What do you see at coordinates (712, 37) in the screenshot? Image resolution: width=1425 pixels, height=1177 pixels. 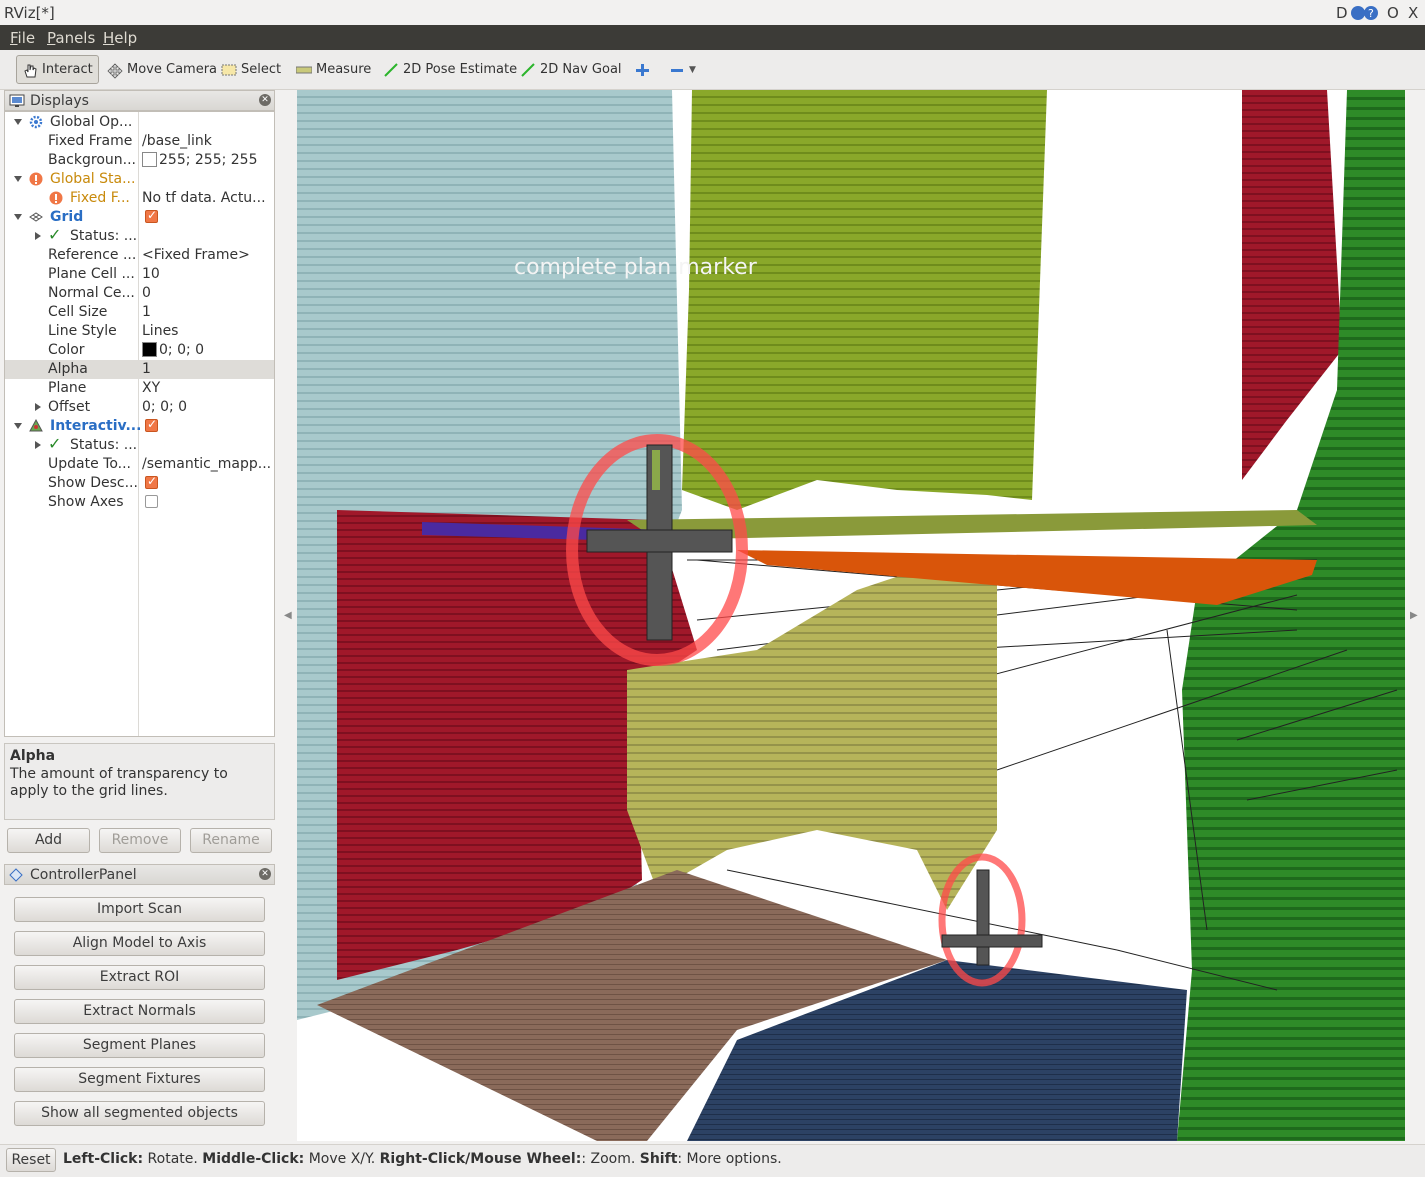 I see `menu-bar: File Panels Help` at bounding box center [712, 37].